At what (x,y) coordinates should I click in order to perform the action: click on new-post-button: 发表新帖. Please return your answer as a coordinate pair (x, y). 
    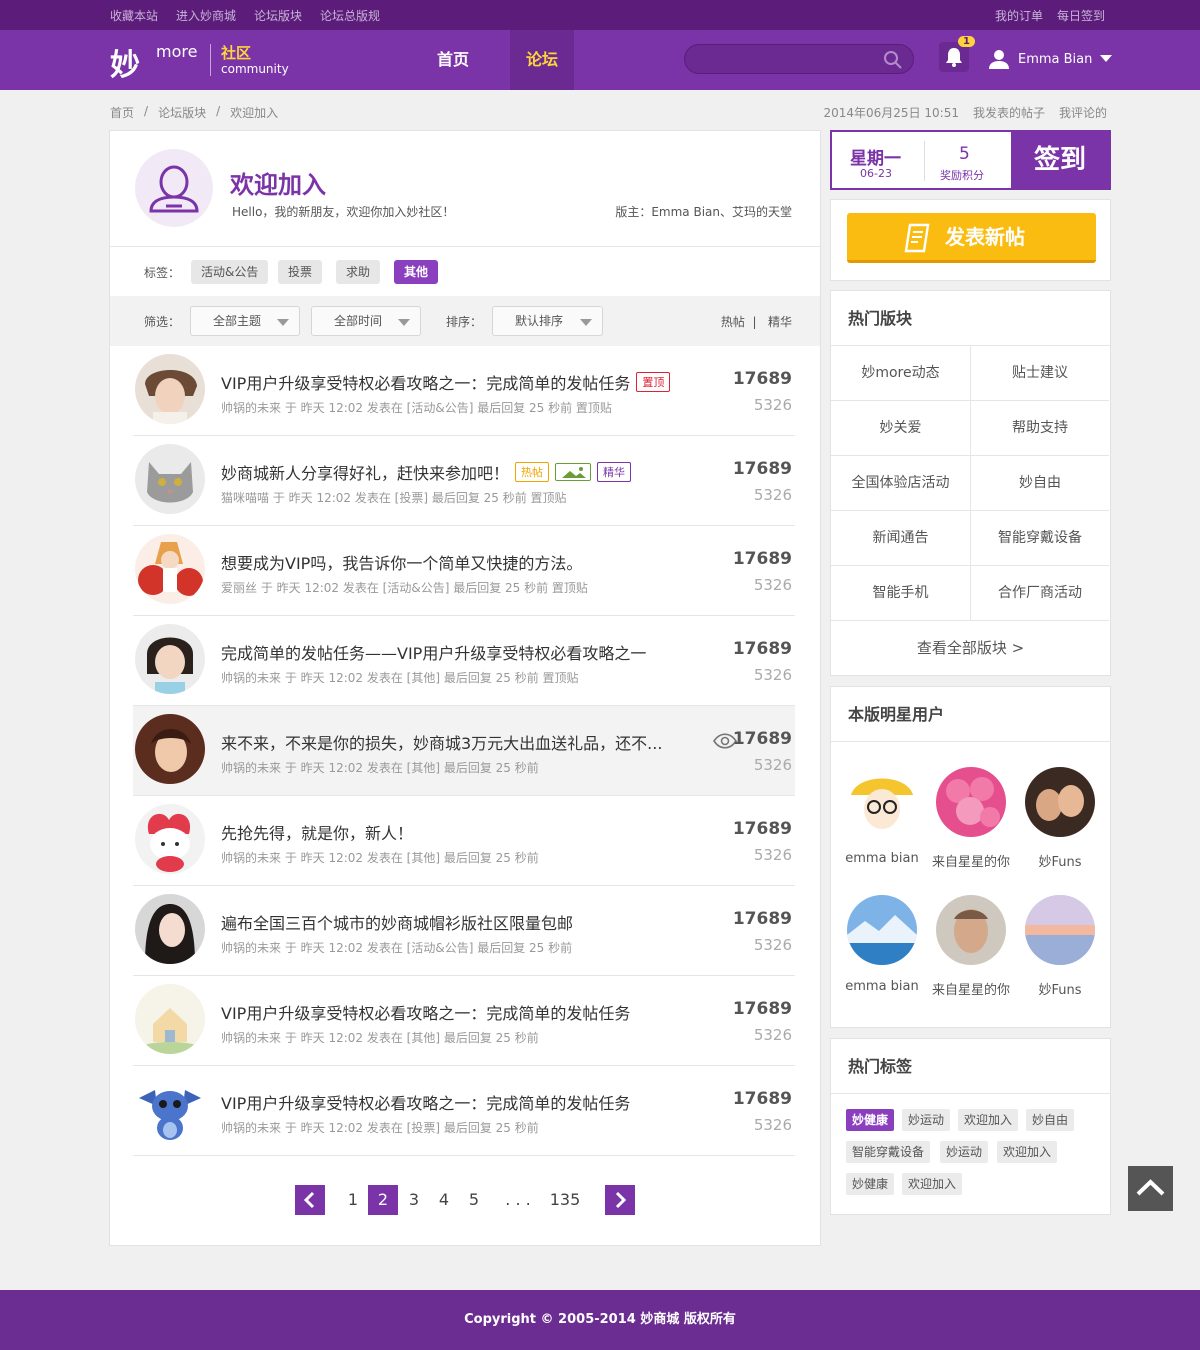
    Looking at the image, I should click on (971, 238).